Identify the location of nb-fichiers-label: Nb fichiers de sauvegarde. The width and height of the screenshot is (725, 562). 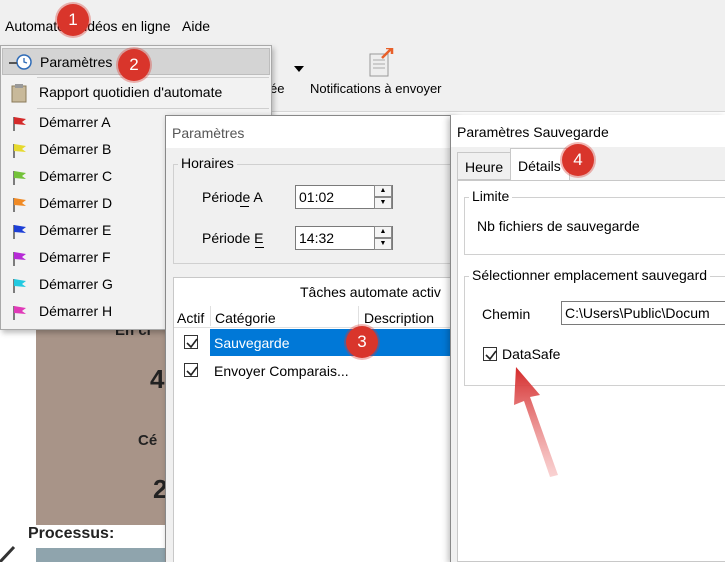
(558, 226).